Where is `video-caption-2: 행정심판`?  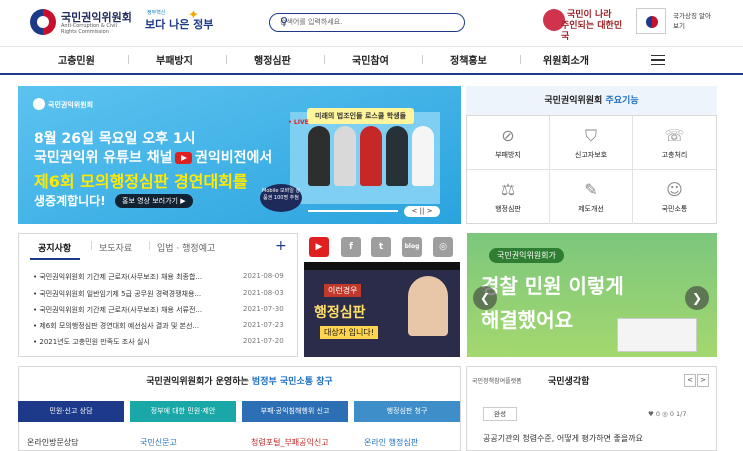 video-caption-2: 행정심판 is located at coordinates (340, 313).